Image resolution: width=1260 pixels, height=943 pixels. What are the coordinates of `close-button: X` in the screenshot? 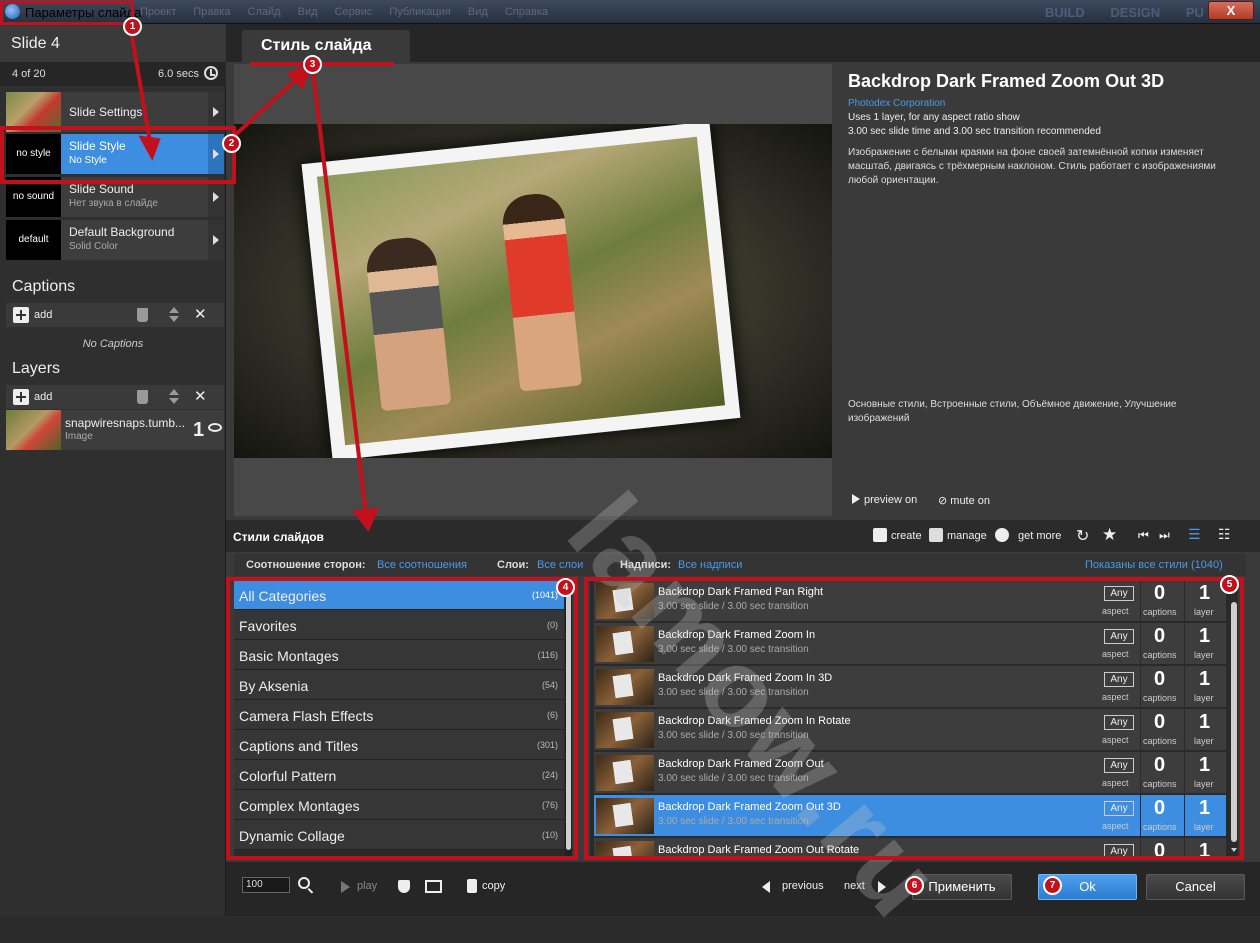 It's located at (1231, 10).